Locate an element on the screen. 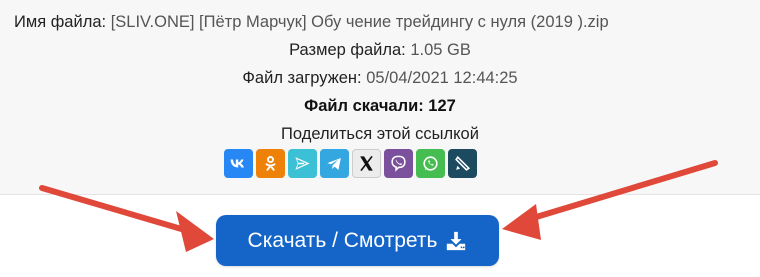  upload-date-row: Файл загружен: 05/04/2021 12:44:25 is located at coordinates (380, 78).